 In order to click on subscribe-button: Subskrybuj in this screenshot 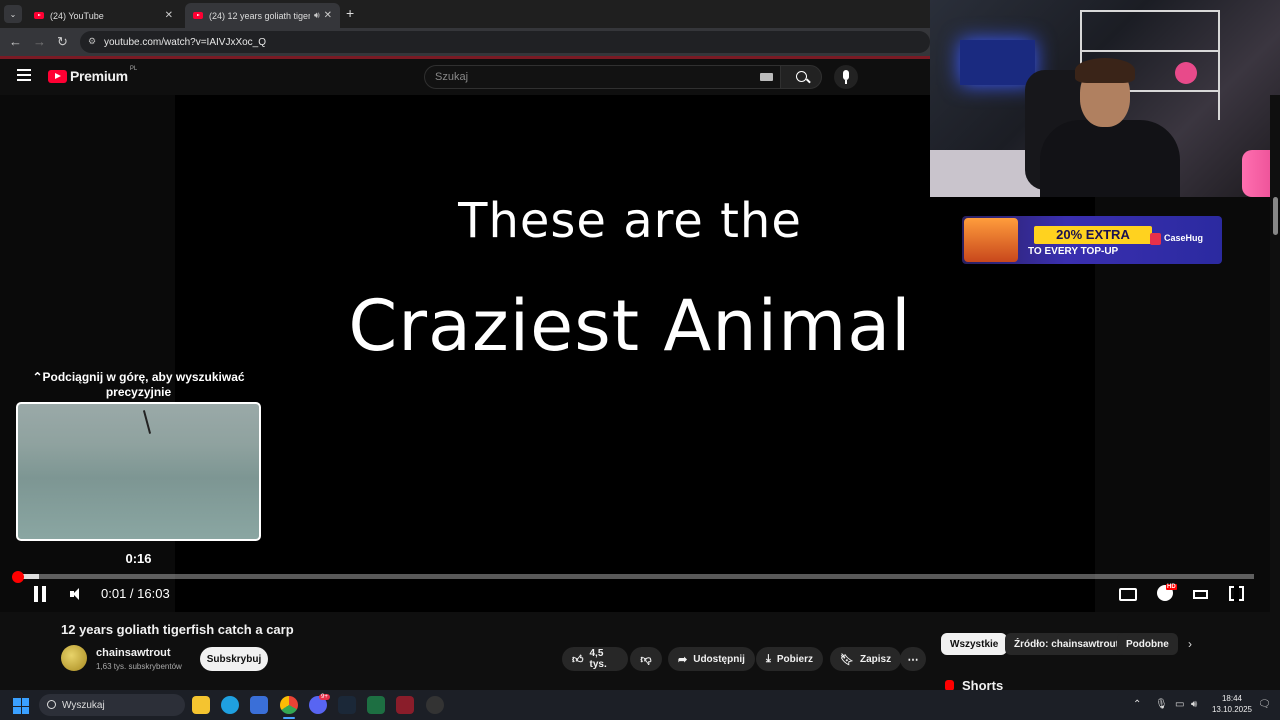, I will do `click(234, 659)`.